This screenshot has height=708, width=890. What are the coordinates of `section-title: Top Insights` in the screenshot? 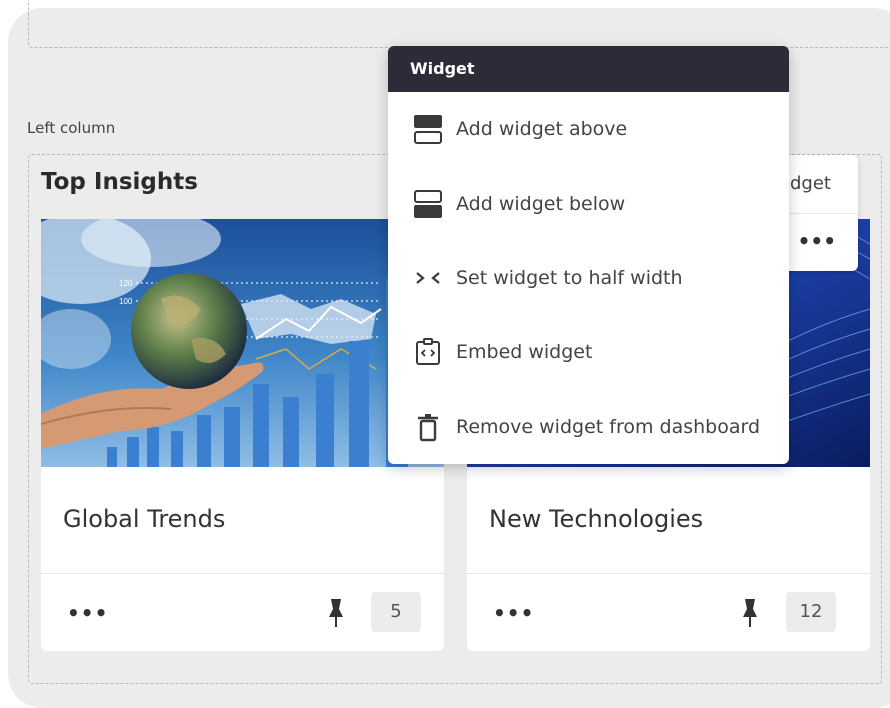 It's located at (119, 182).